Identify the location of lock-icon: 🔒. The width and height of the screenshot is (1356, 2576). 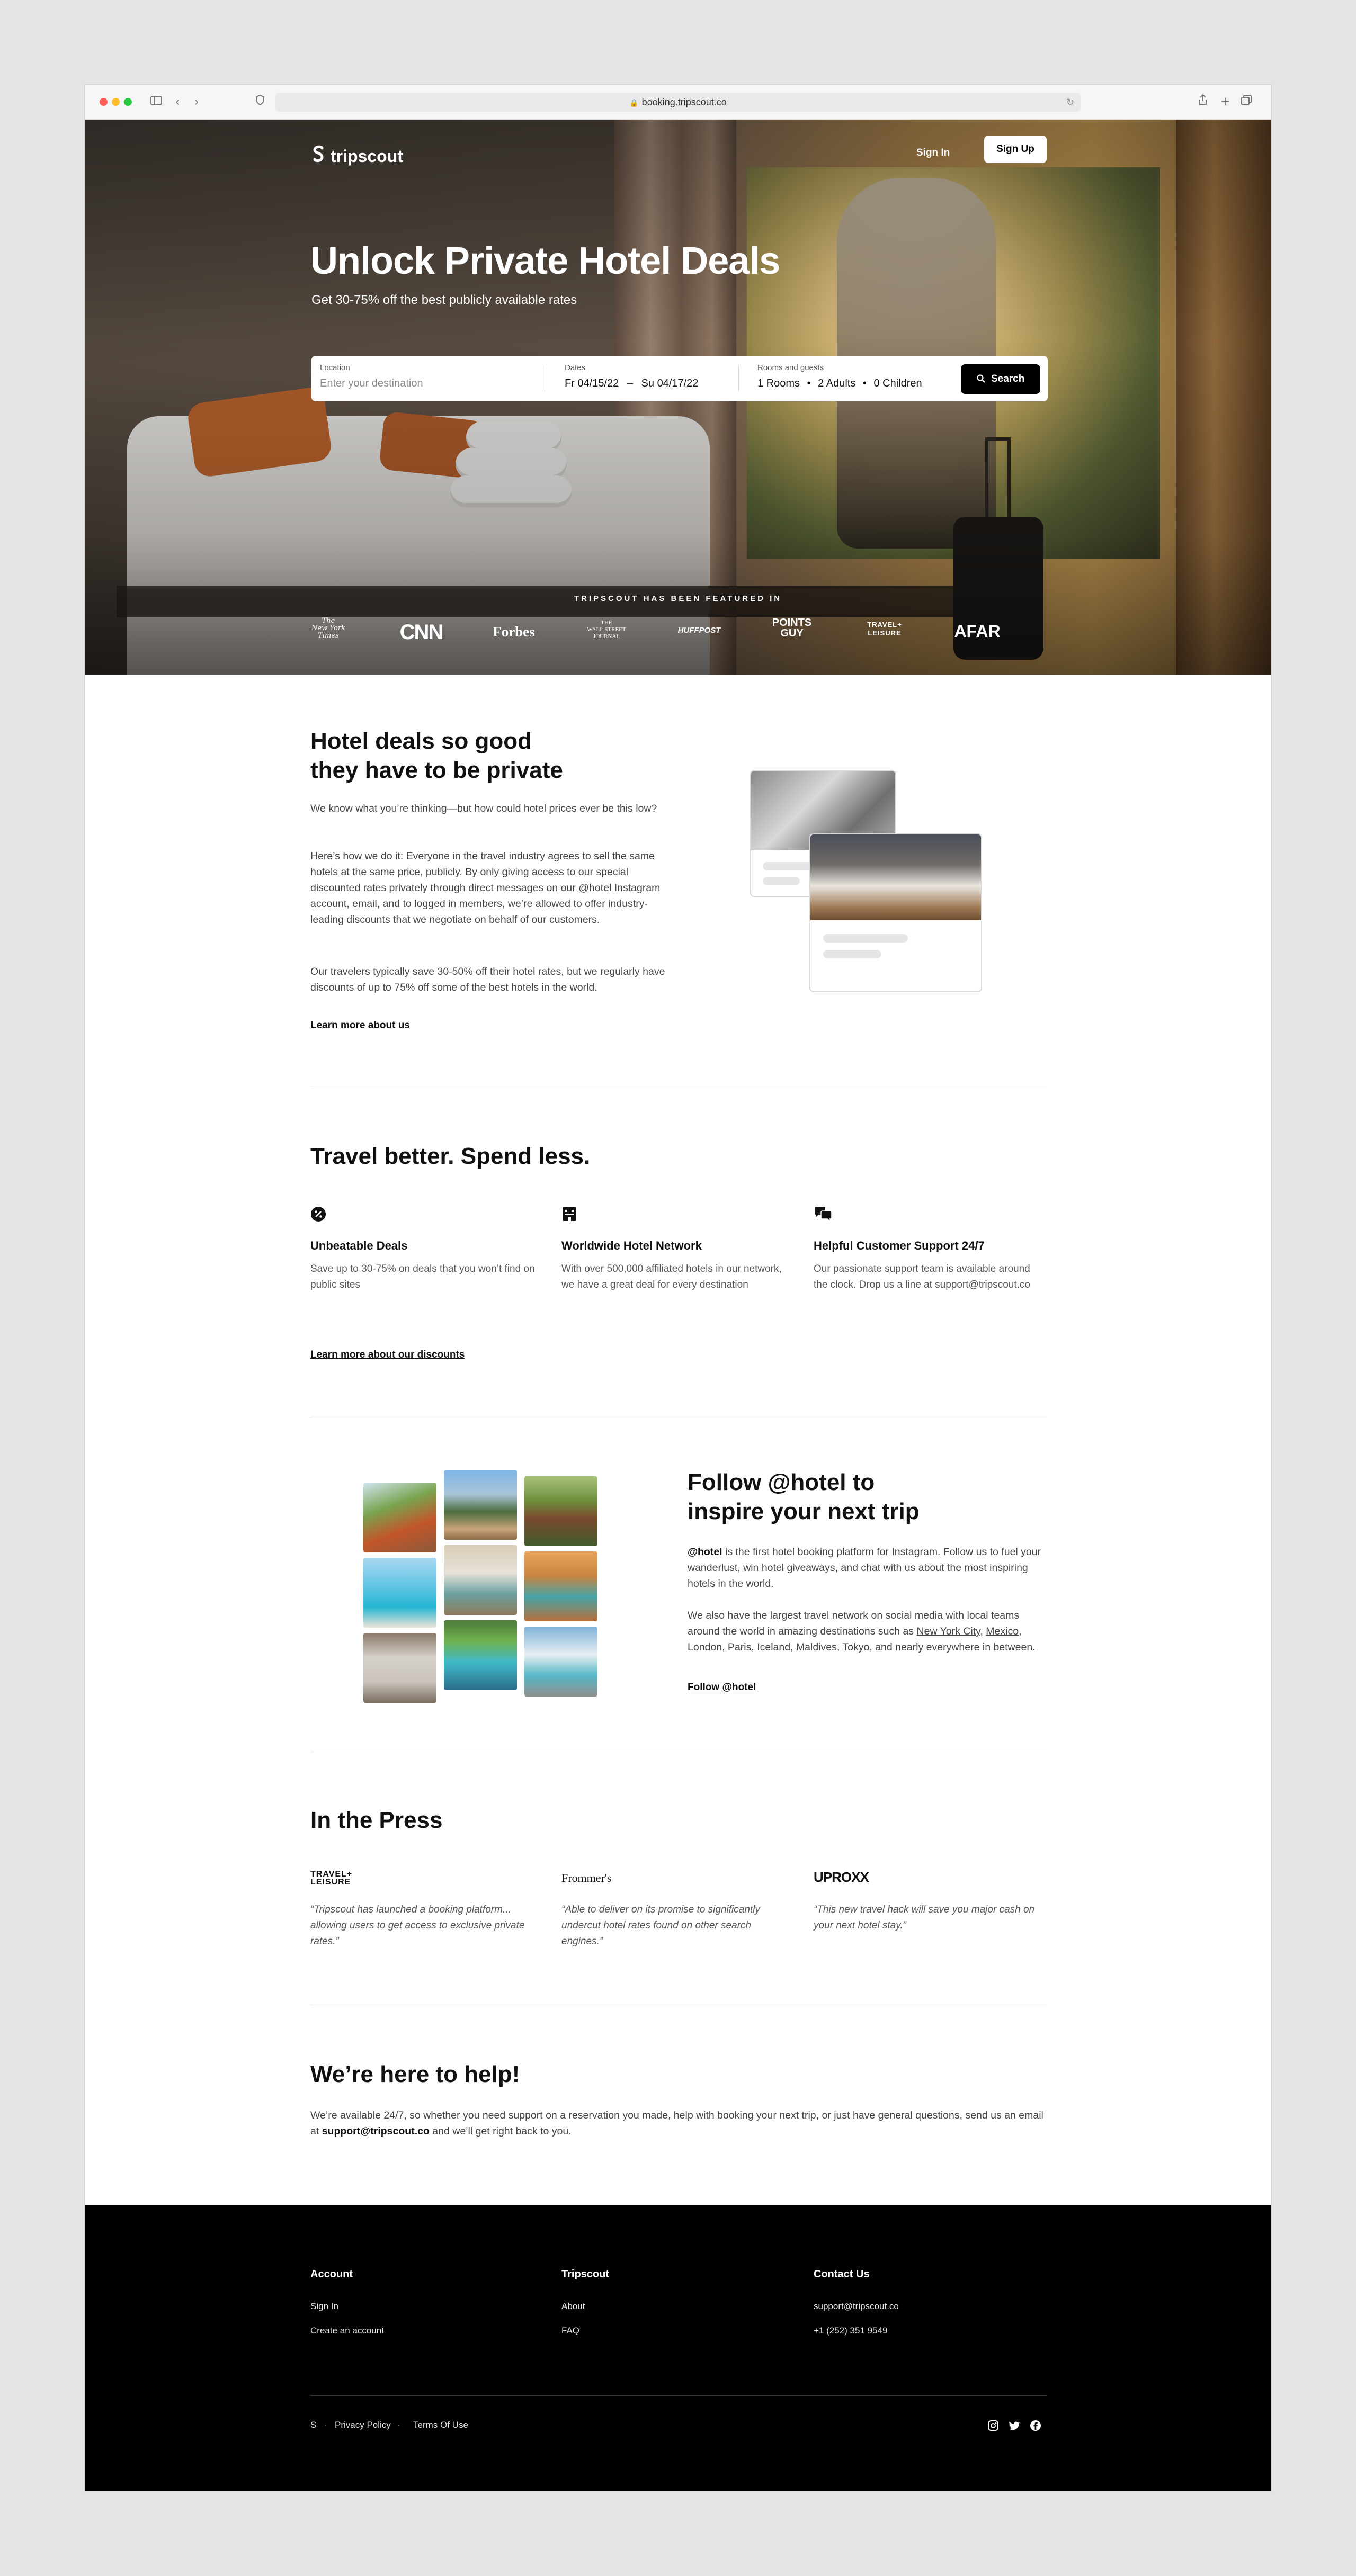
(634, 102).